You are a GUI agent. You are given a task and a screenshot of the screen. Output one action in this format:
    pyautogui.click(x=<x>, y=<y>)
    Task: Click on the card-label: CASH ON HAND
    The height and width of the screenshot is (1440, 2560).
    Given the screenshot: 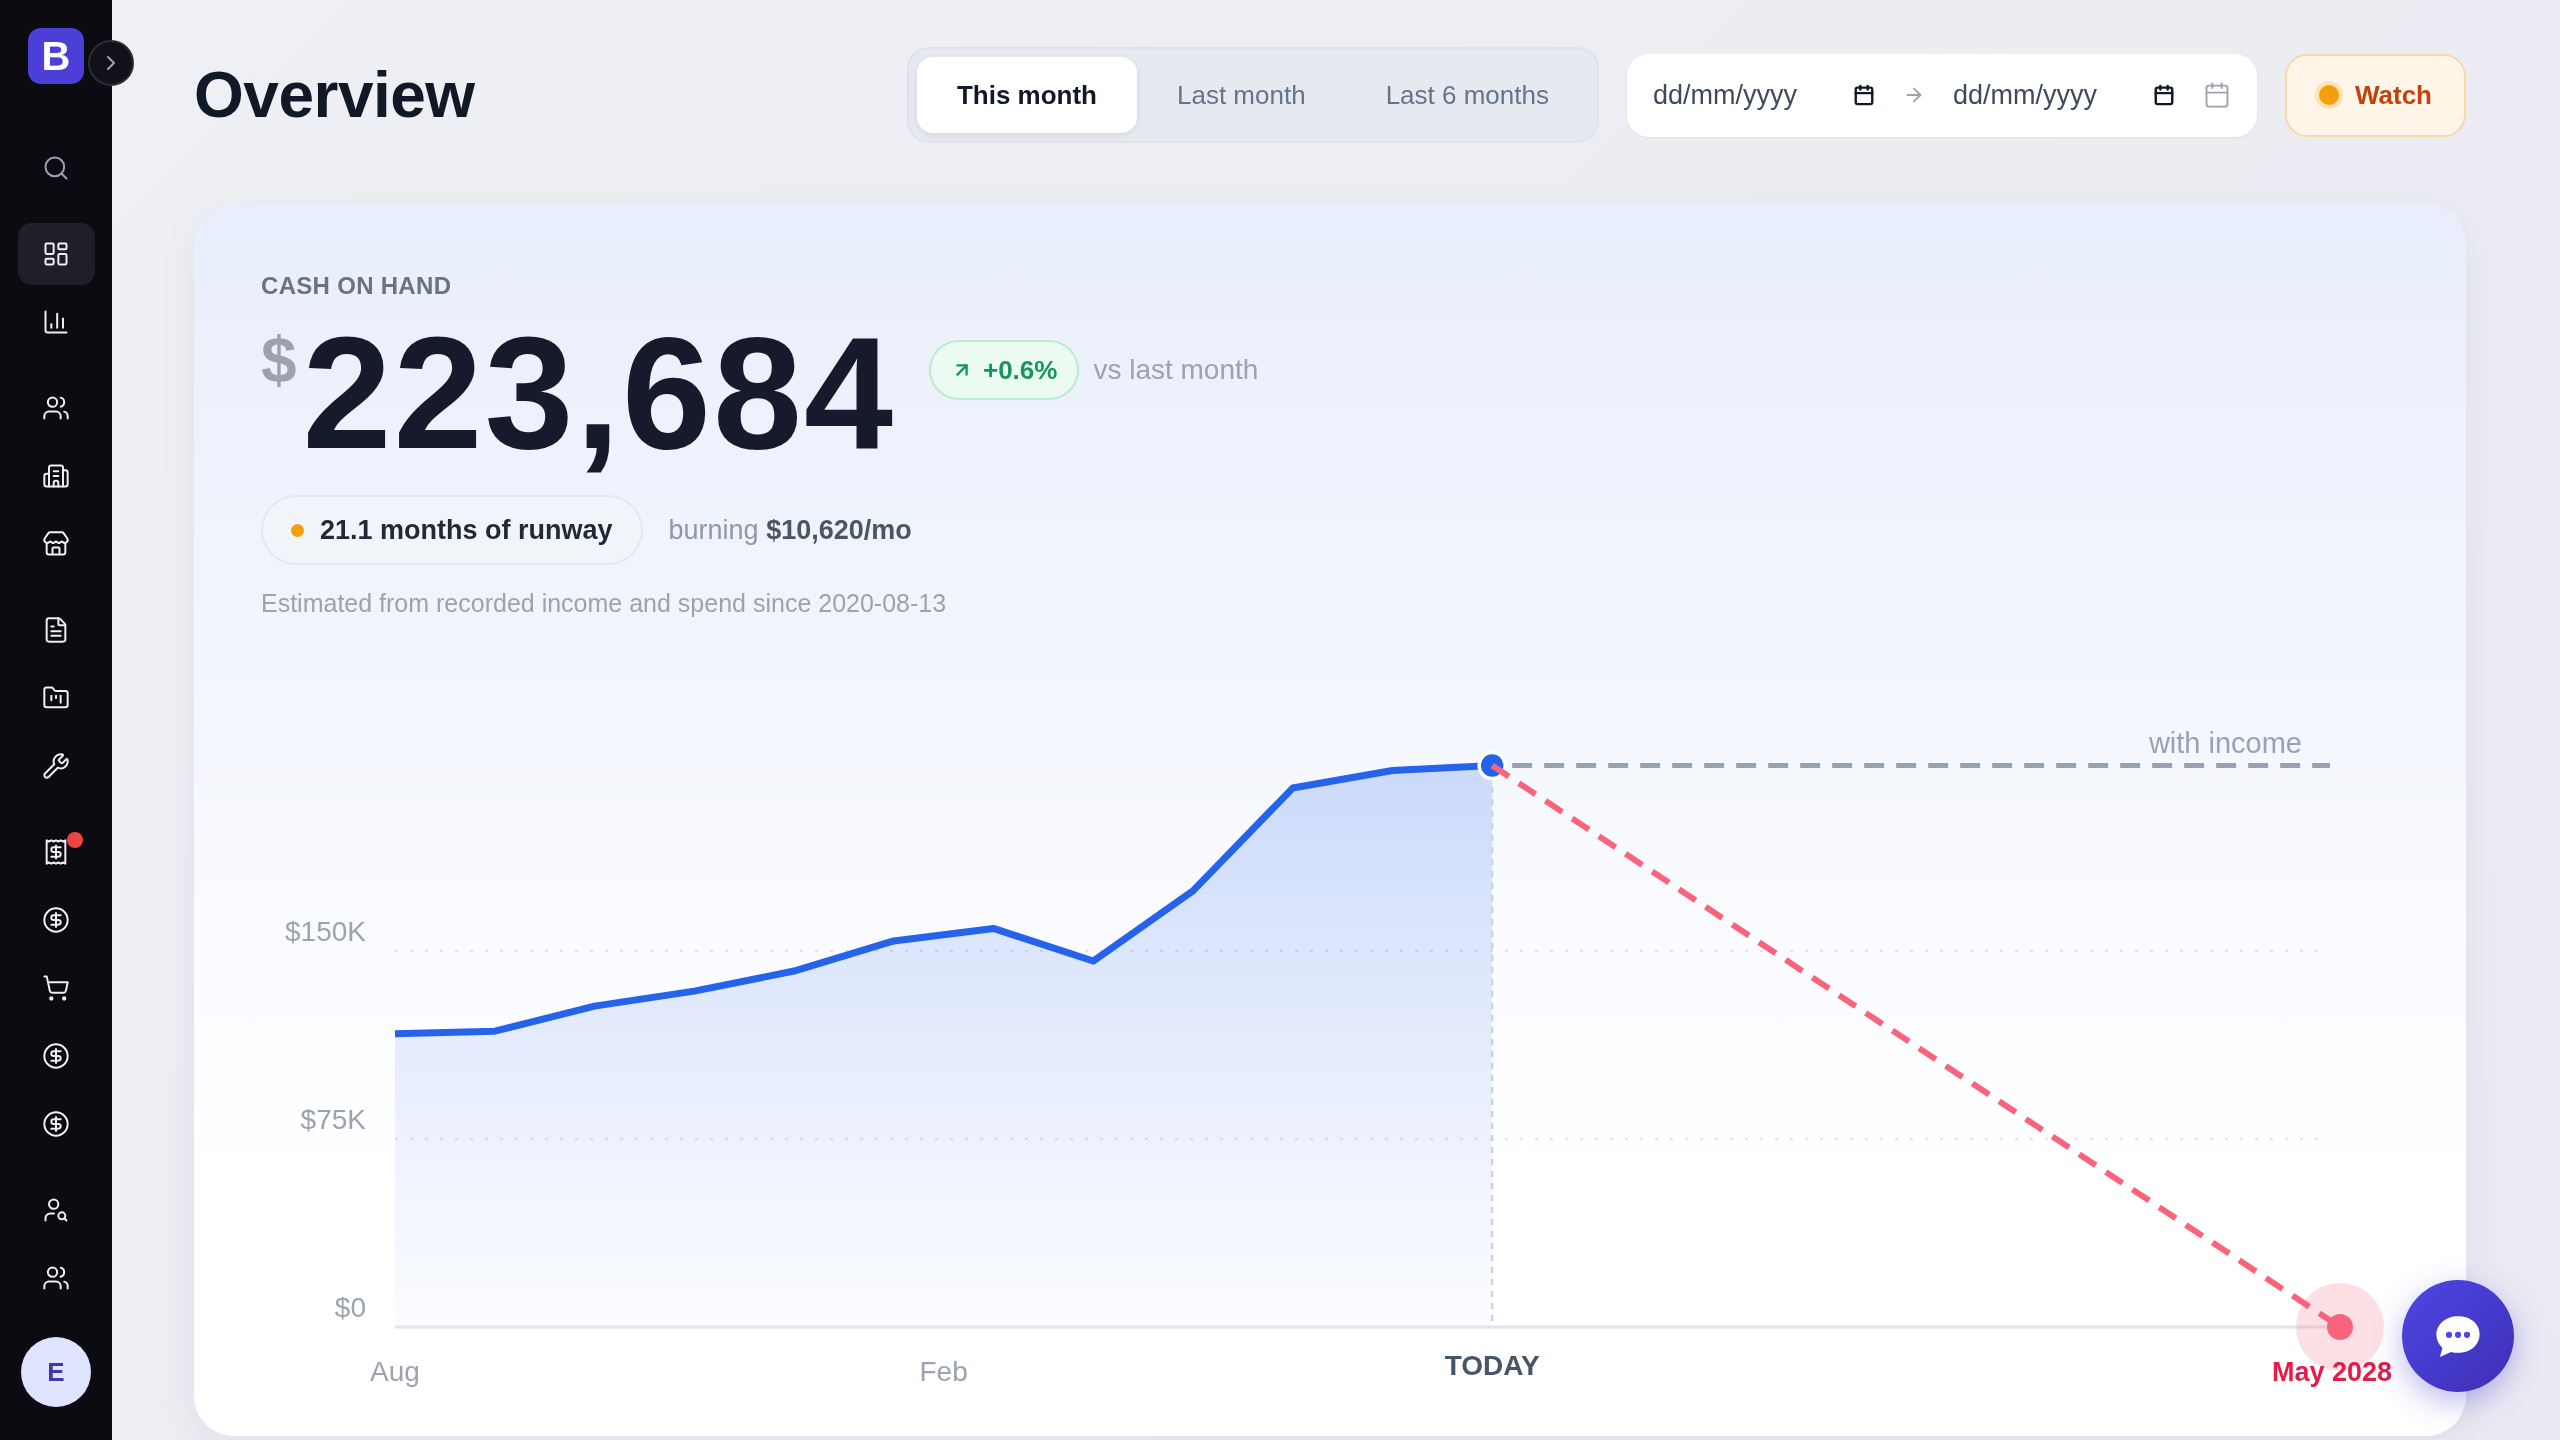 What is the action you would take?
    pyautogui.click(x=356, y=285)
    